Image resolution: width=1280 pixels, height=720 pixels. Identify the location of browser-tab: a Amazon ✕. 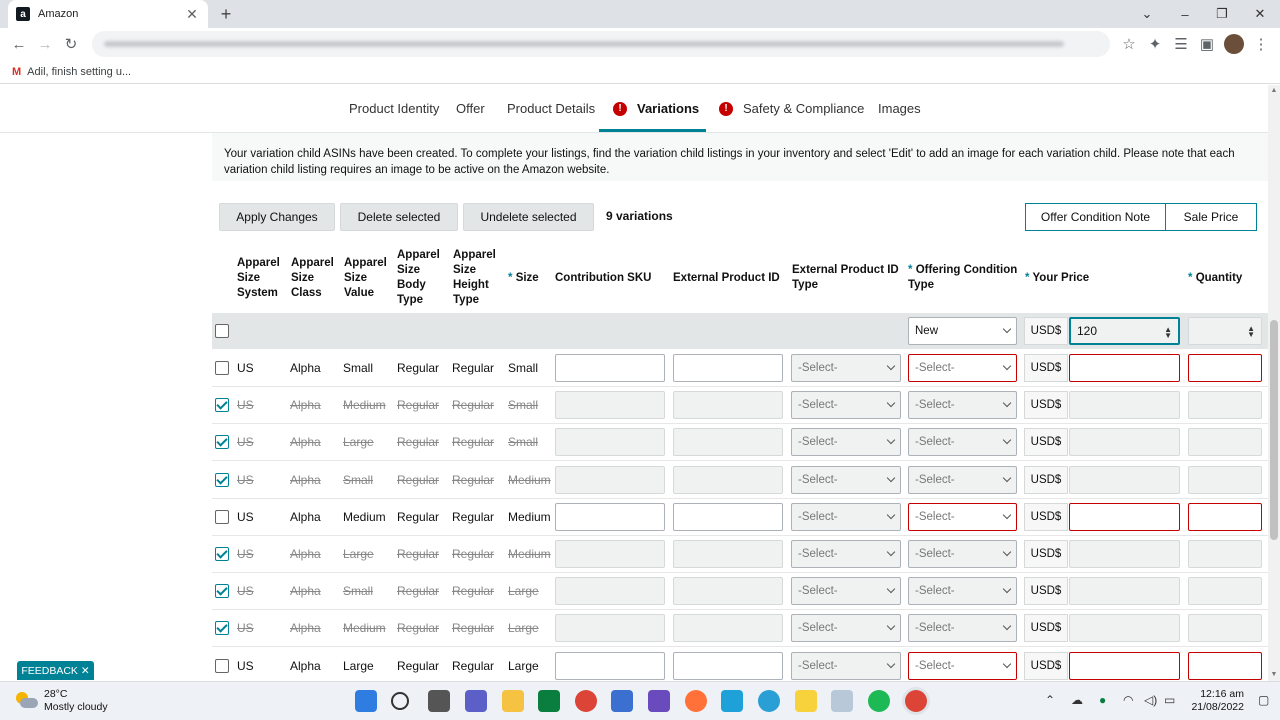
(108, 14).